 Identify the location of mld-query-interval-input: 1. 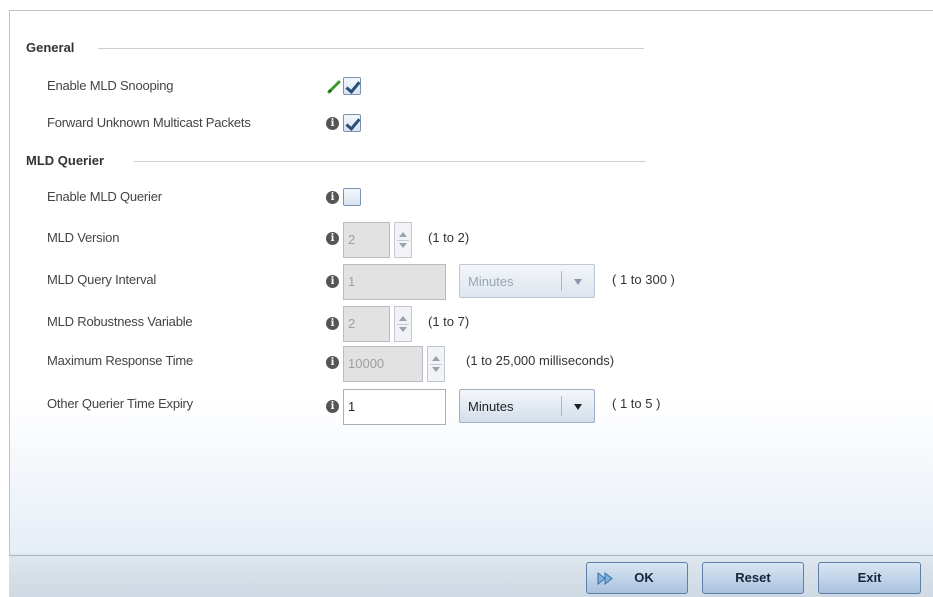
(394, 282).